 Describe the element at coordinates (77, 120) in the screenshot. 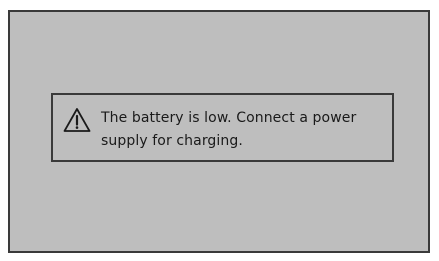

I see `warning-triangle-icon` at that location.